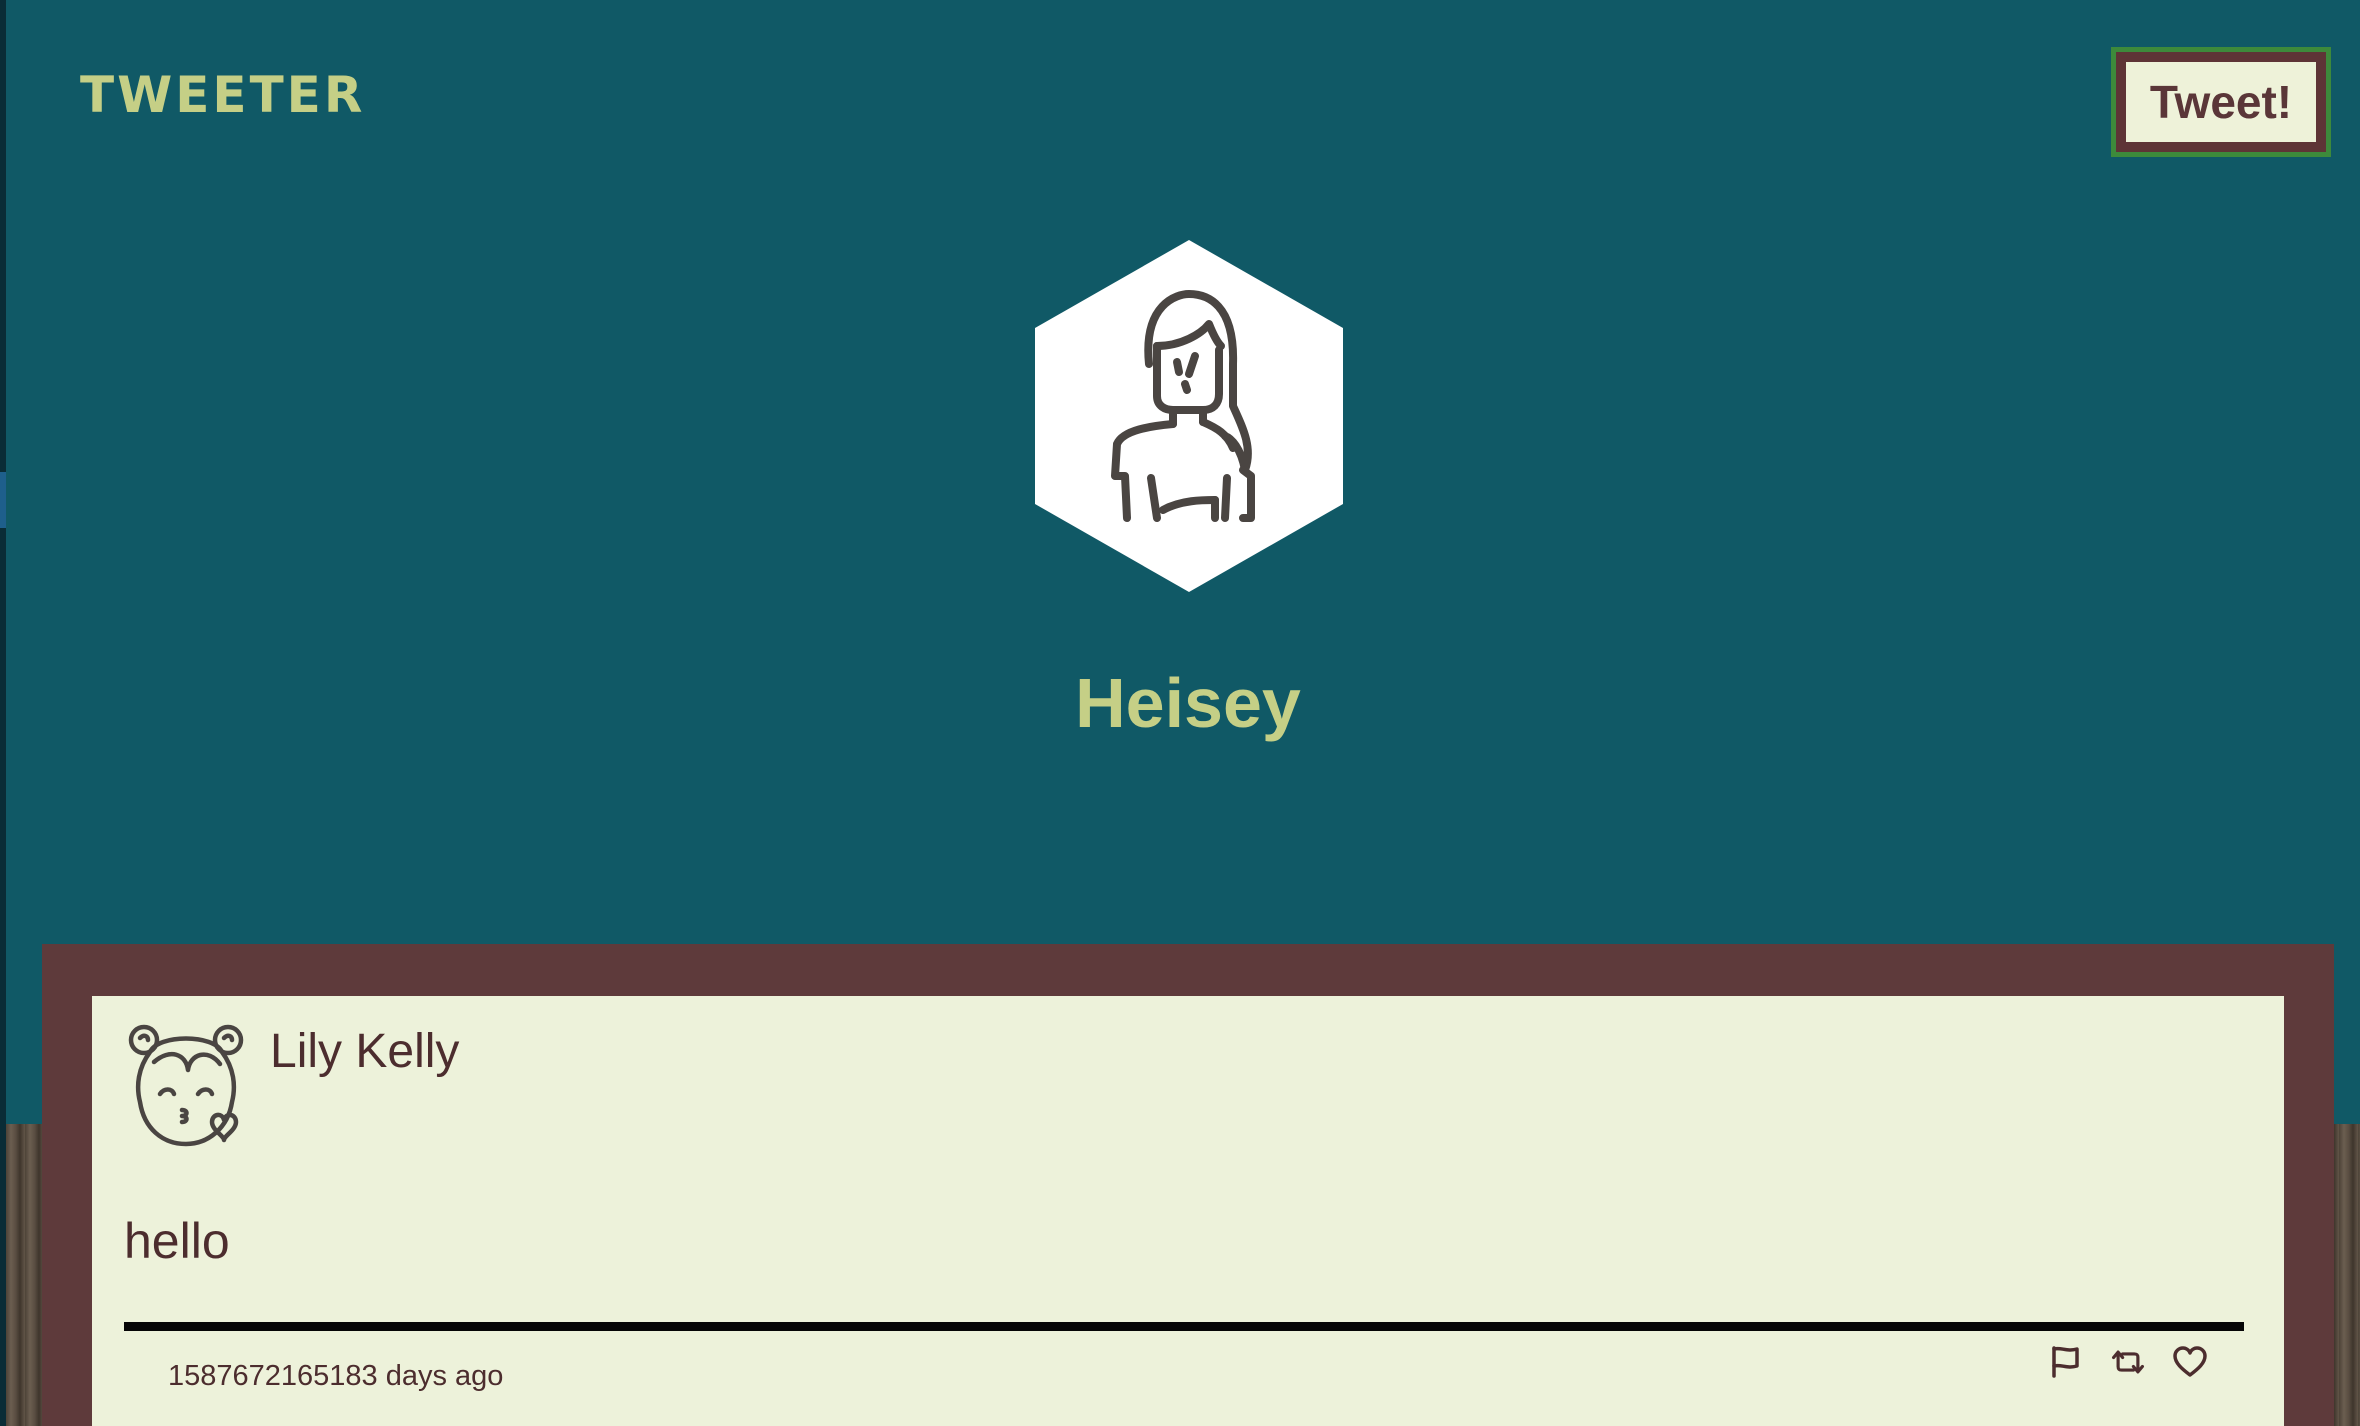  I want to click on tweet-button: Tweet!, so click(2221, 102).